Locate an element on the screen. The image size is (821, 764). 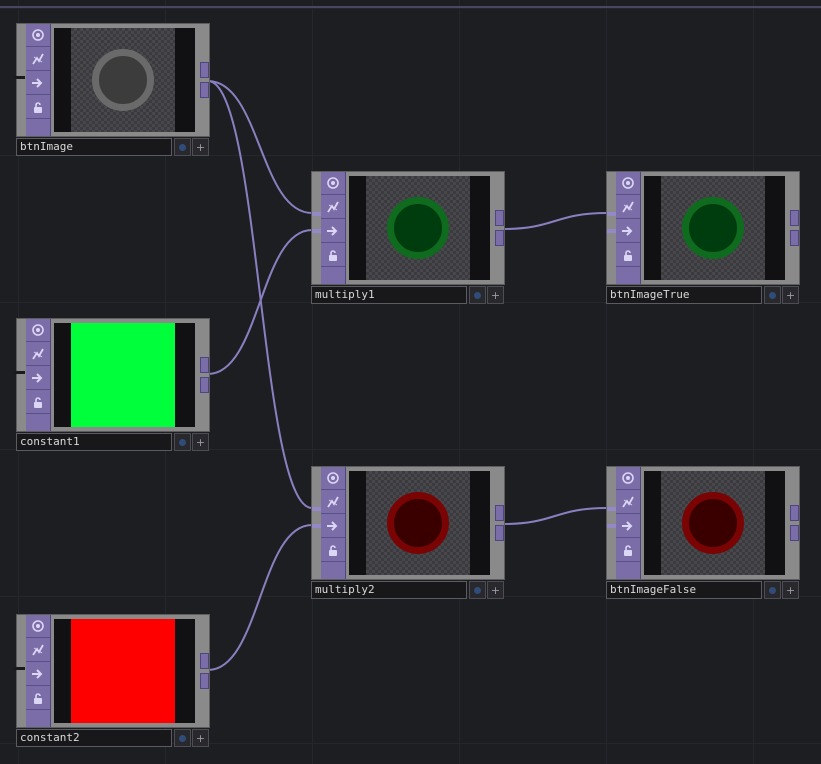
node-multiply1: multiply1 + is located at coordinates (408, 238).